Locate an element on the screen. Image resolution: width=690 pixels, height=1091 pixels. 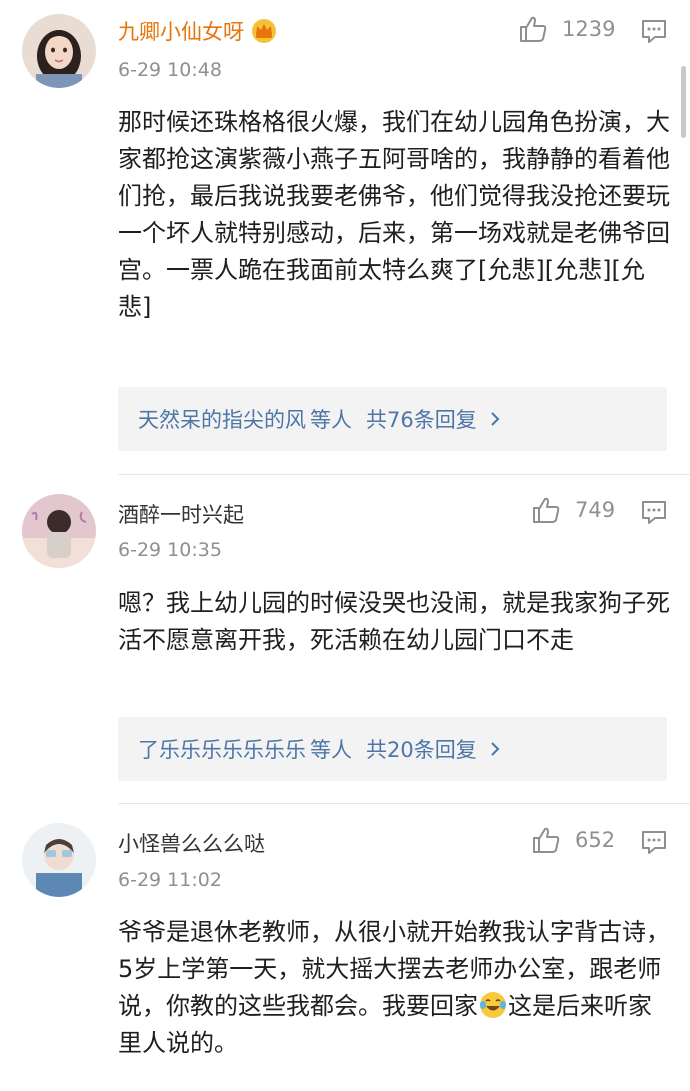
like-button: 652 is located at coordinates (573, 840).